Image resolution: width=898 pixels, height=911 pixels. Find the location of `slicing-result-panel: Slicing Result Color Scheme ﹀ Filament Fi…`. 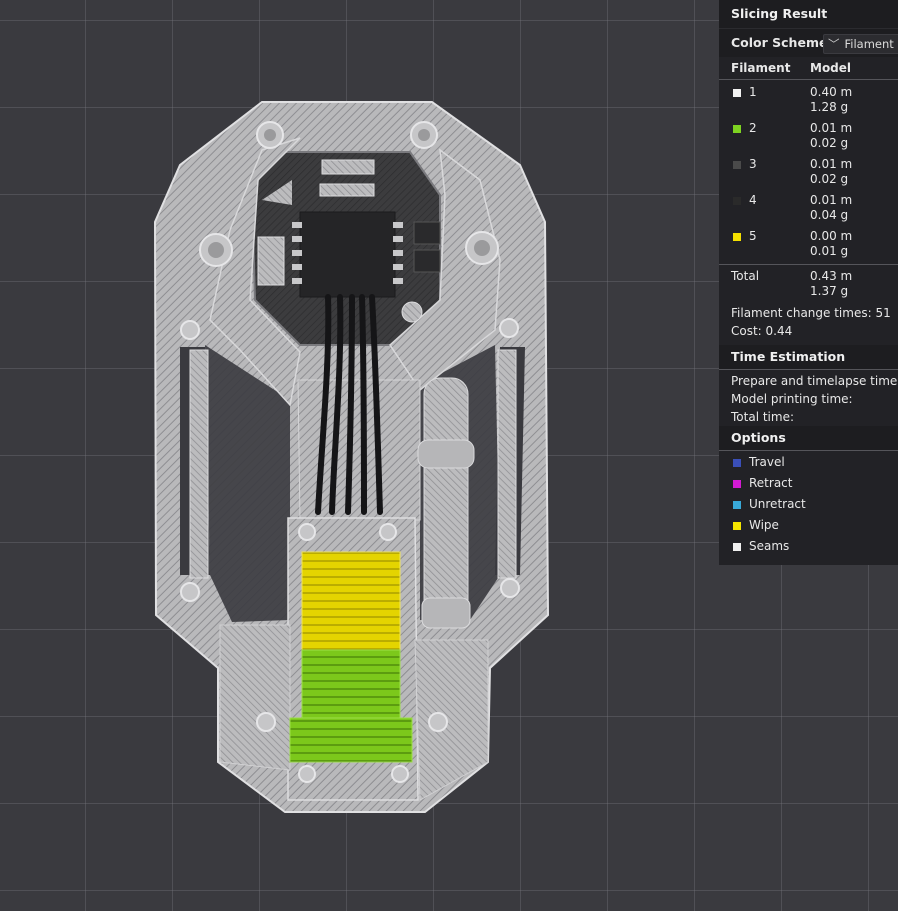

slicing-result-panel: Slicing Result Color Scheme ﹀ Filament Fi… is located at coordinates (808, 282).